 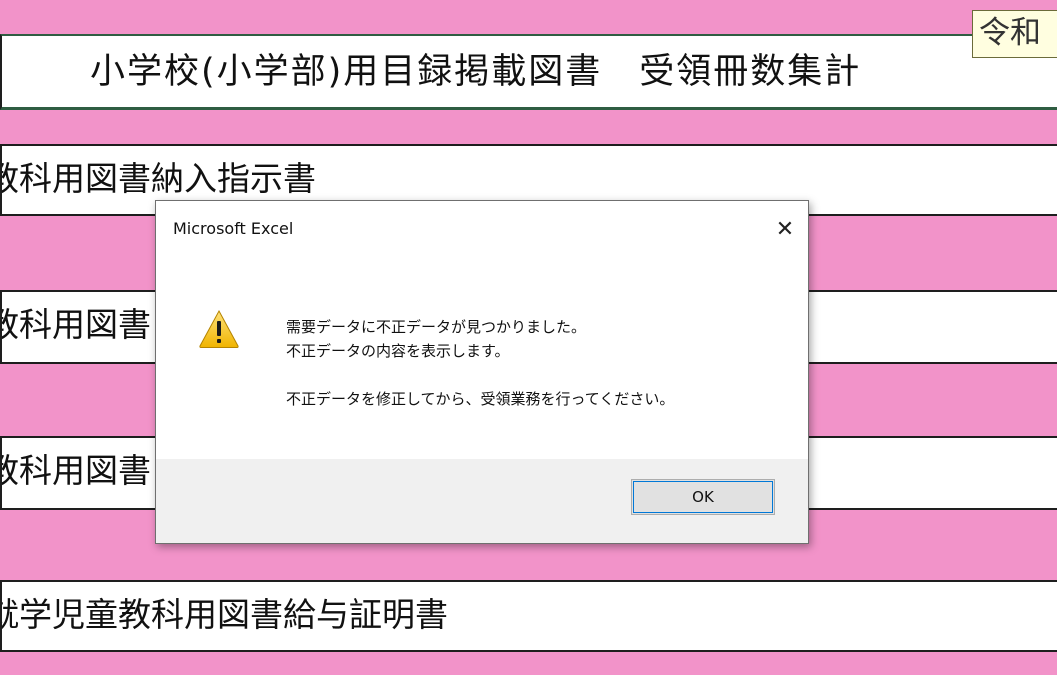 I want to click on ok-button-label: OK, so click(x=703, y=497).